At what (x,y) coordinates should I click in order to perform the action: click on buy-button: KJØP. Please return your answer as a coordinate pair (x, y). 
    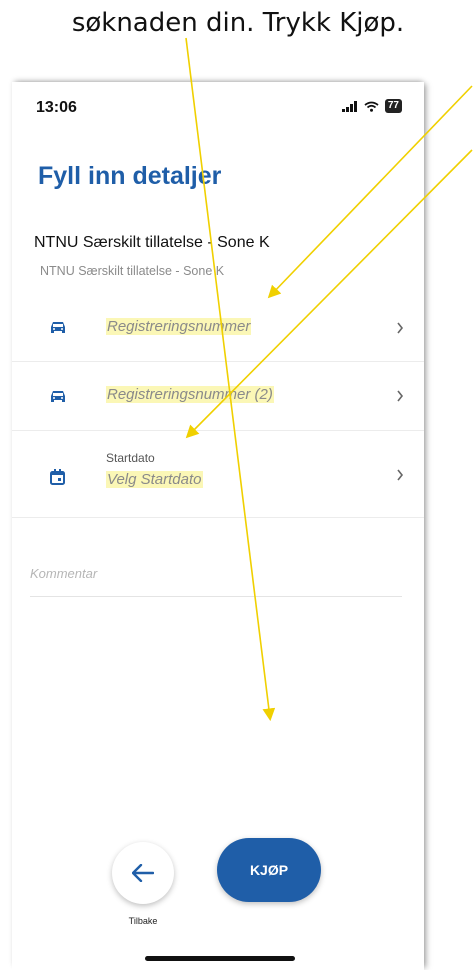
    Looking at the image, I should click on (269, 870).